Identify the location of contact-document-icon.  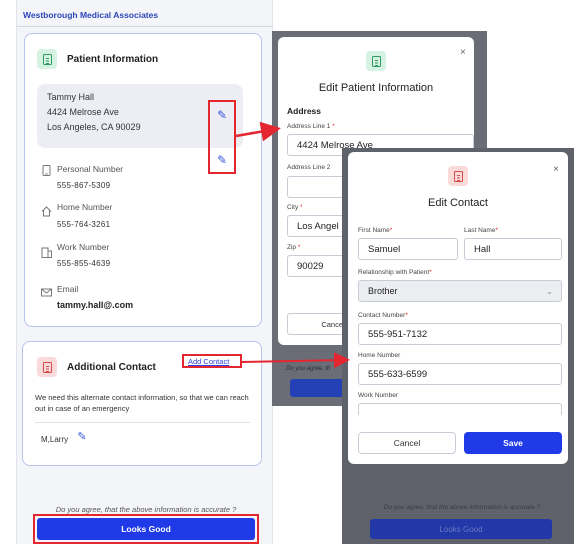
(47, 367).